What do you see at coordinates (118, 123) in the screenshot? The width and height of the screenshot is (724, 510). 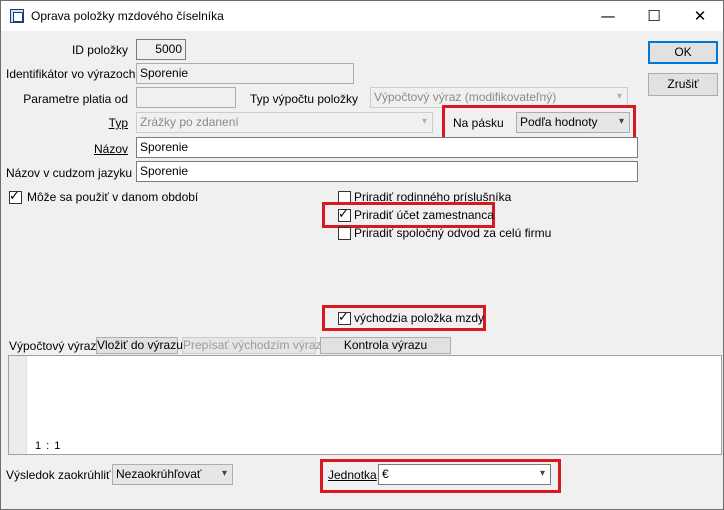 I see `type-label: Typ` at bounding box center [118, 123].